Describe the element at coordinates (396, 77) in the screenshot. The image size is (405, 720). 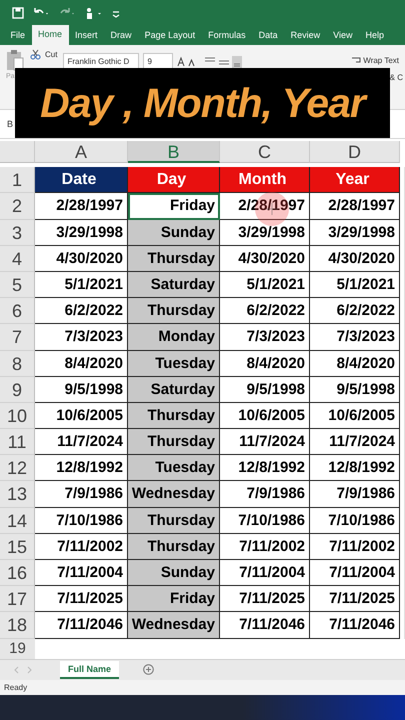
I see `merge-button: & C` at that location.